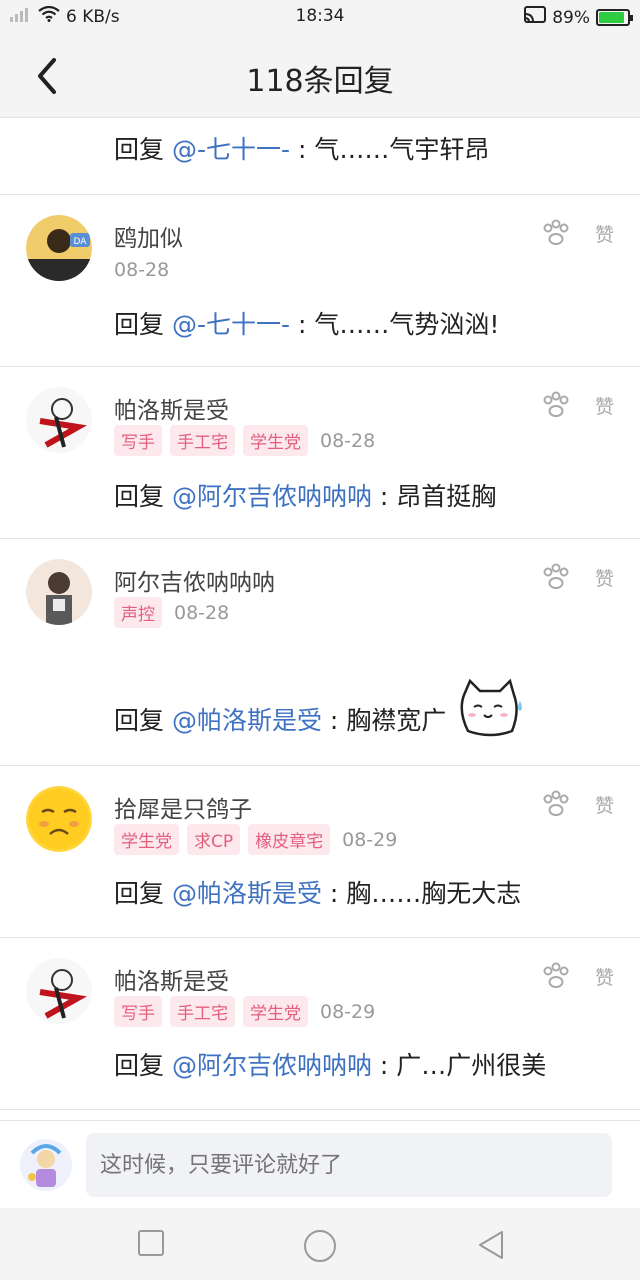  I want to click on username: 鸥加似, so click(148, 236).